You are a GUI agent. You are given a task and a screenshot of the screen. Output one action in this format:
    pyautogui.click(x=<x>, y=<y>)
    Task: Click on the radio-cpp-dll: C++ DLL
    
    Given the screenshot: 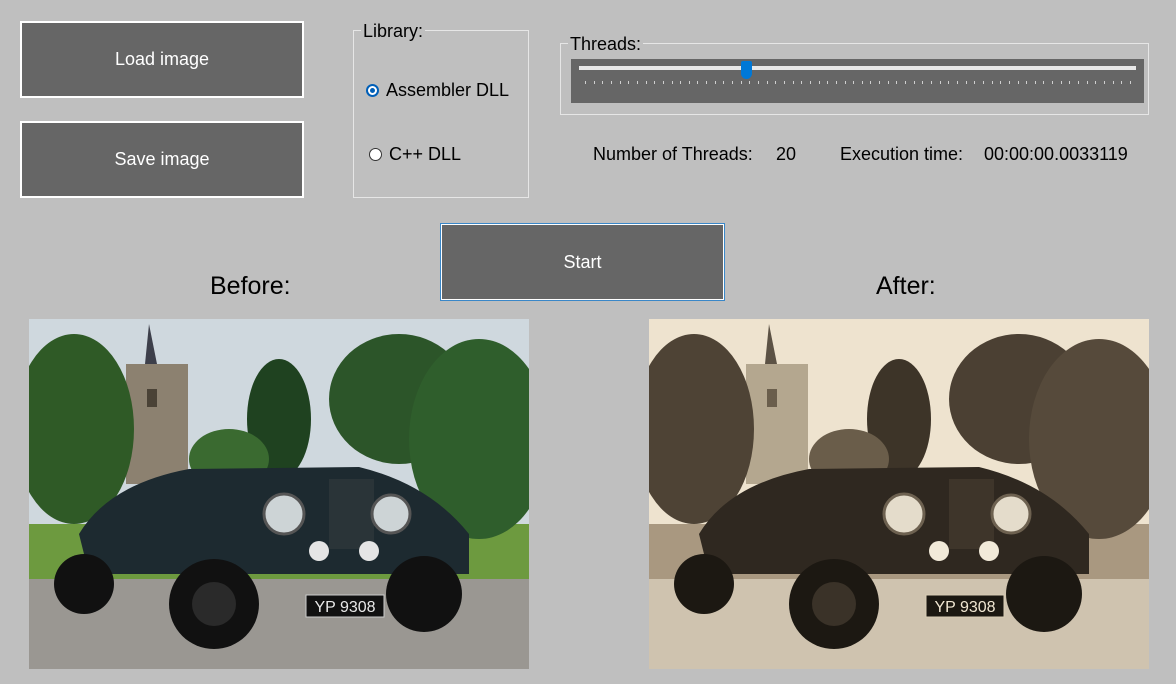 What is the action you would take?
    pyautogui.click(x=415, y=154)
    